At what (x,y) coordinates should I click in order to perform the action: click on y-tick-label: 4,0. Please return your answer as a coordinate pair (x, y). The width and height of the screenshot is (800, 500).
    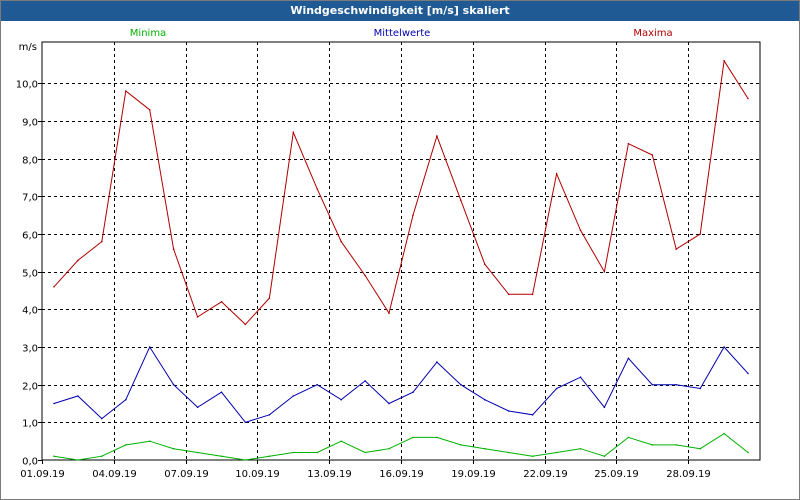
    Looking at the image, I should click on (30, 311).